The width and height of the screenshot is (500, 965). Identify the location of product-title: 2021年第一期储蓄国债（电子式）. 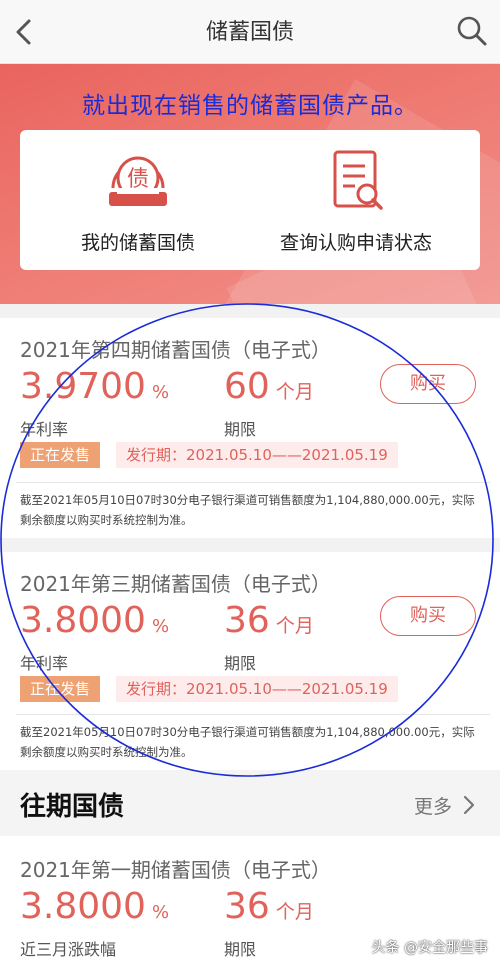
(175, 870).